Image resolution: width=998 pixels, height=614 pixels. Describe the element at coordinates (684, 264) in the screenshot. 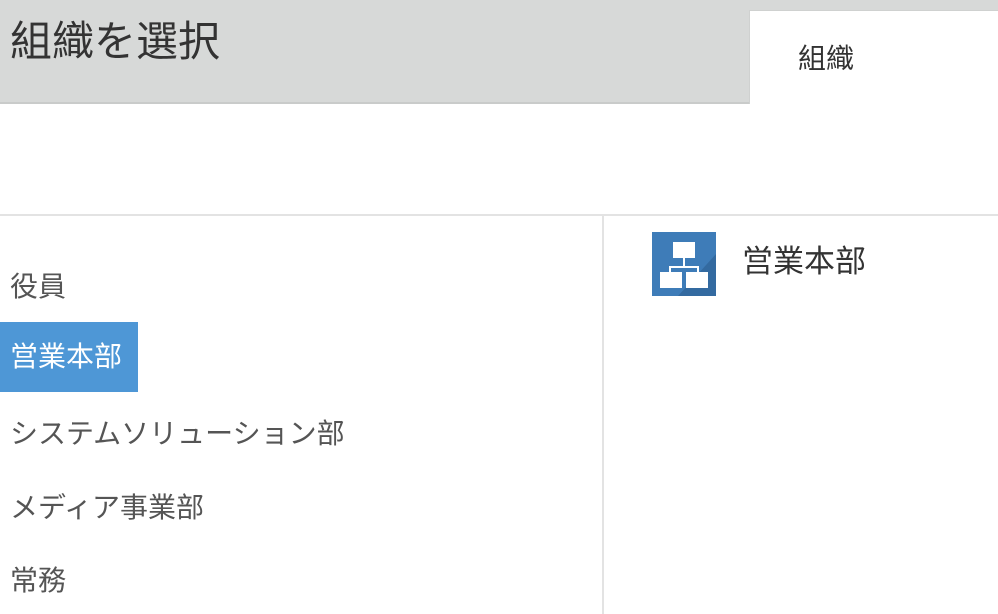

I see `org-chart-icon` at that location.